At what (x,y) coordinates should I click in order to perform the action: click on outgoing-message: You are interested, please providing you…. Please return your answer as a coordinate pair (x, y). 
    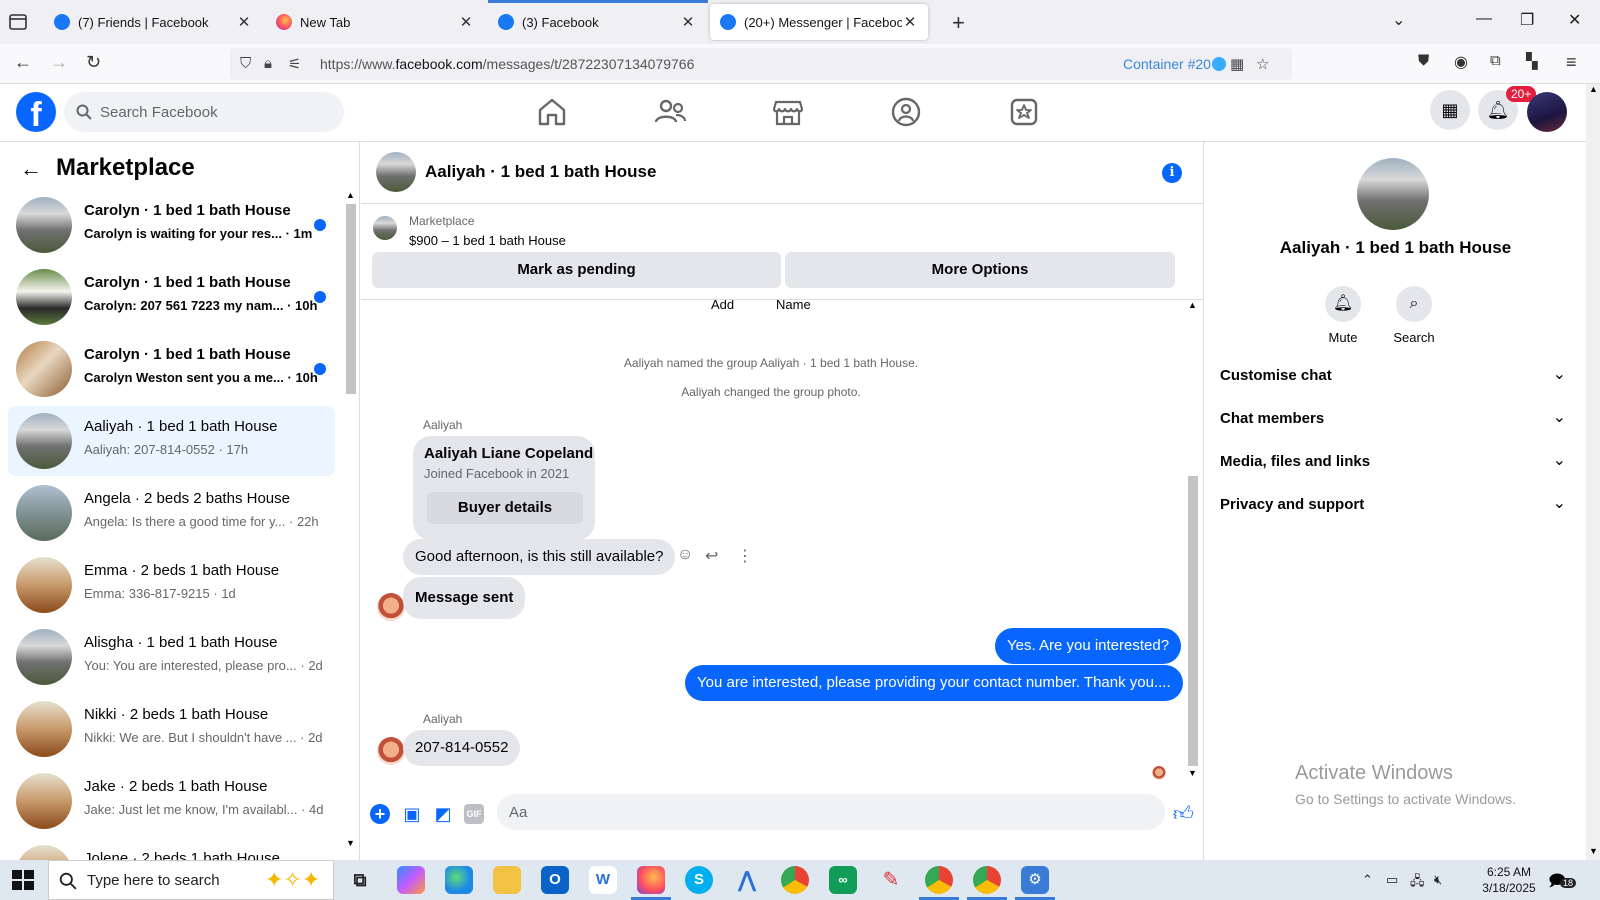
    Looking at the image, I should click on (934, 683).